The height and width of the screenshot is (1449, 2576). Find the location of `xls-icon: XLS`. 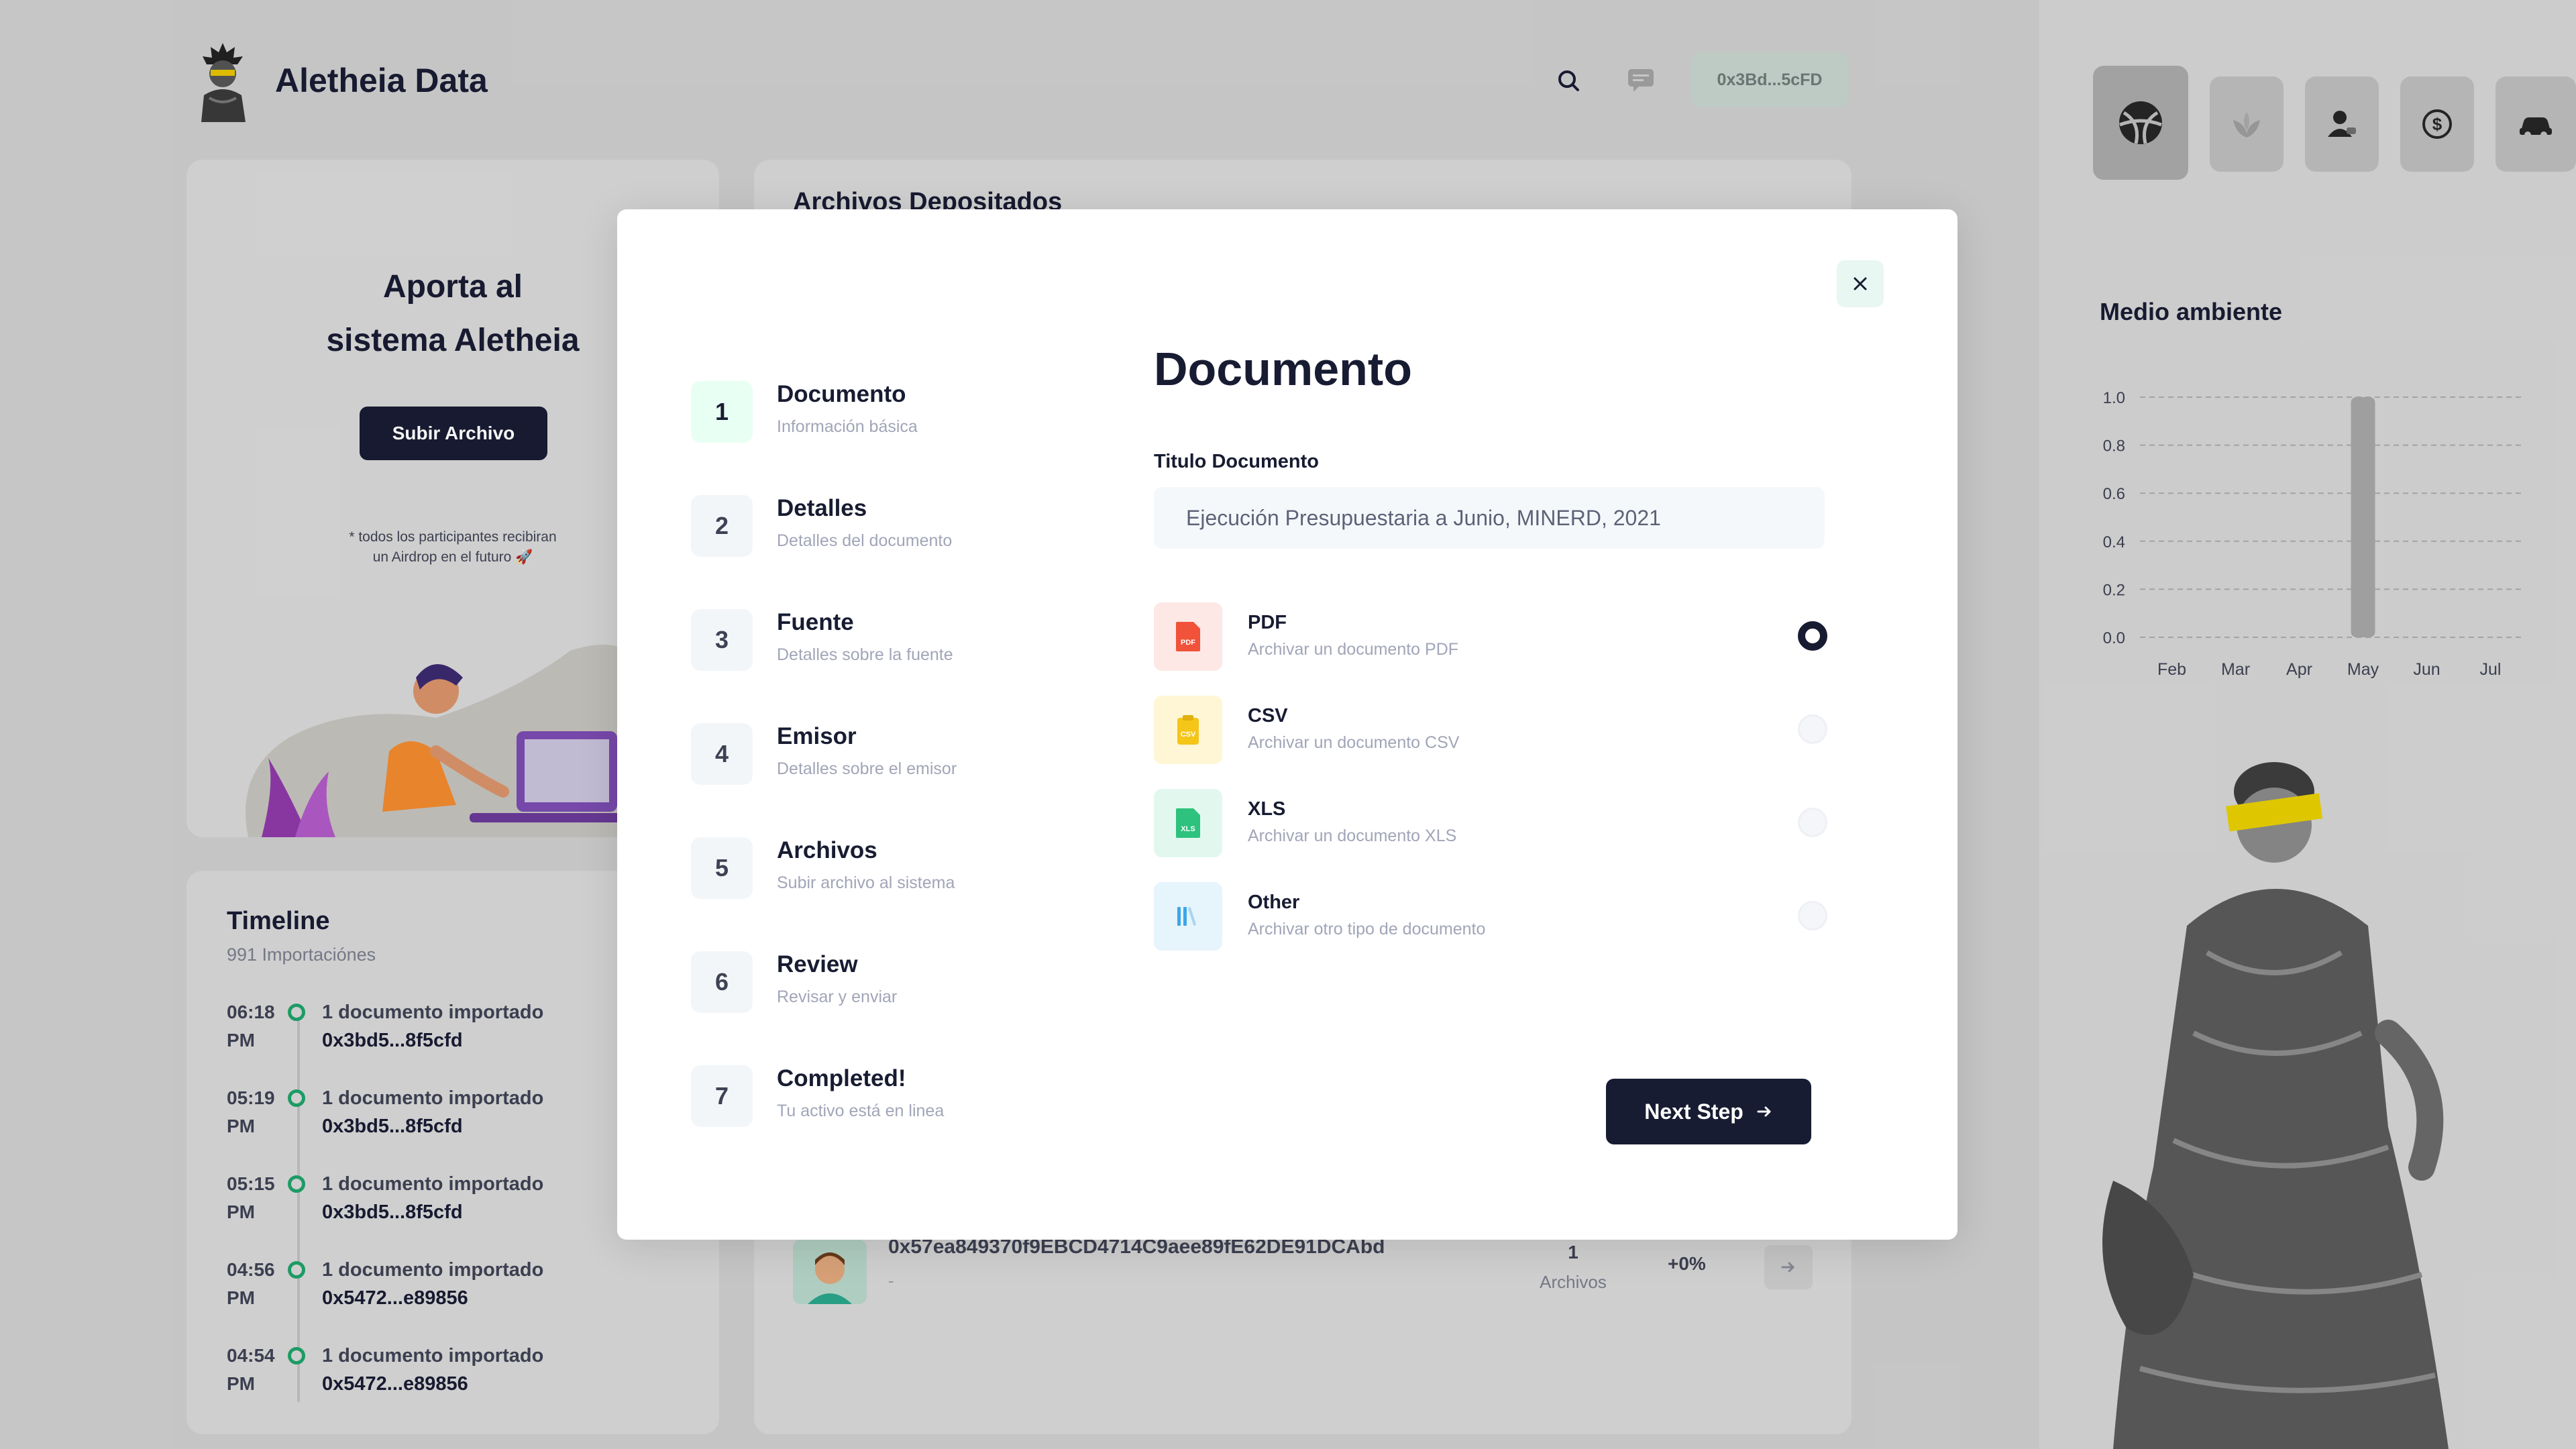

xls-icon: XLS is located at coordinates (1188, 823).